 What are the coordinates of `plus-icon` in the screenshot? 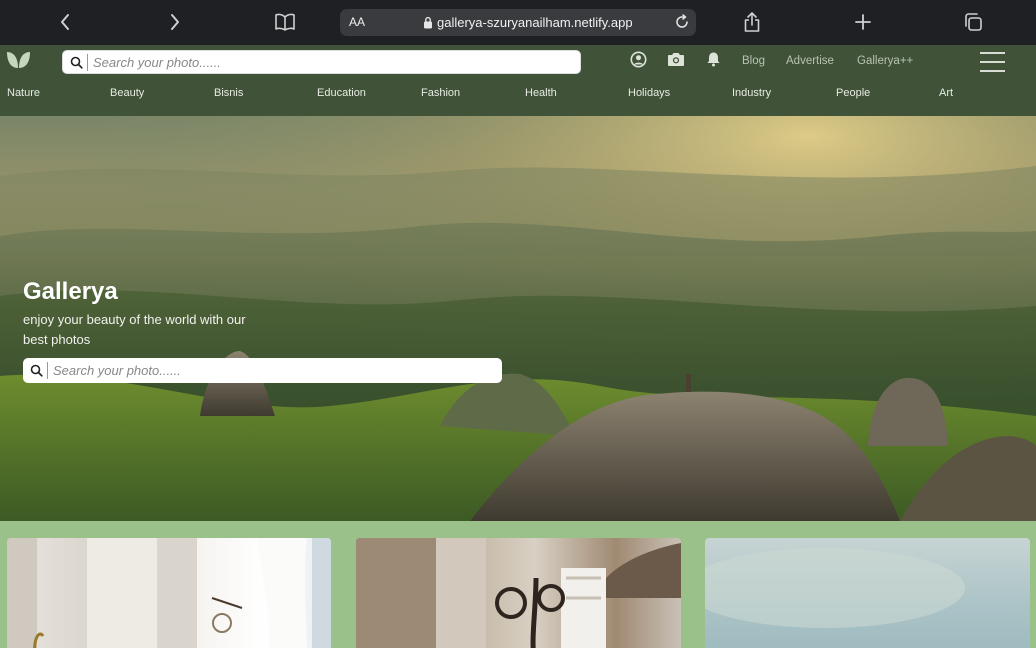 It's located at (863, 22).